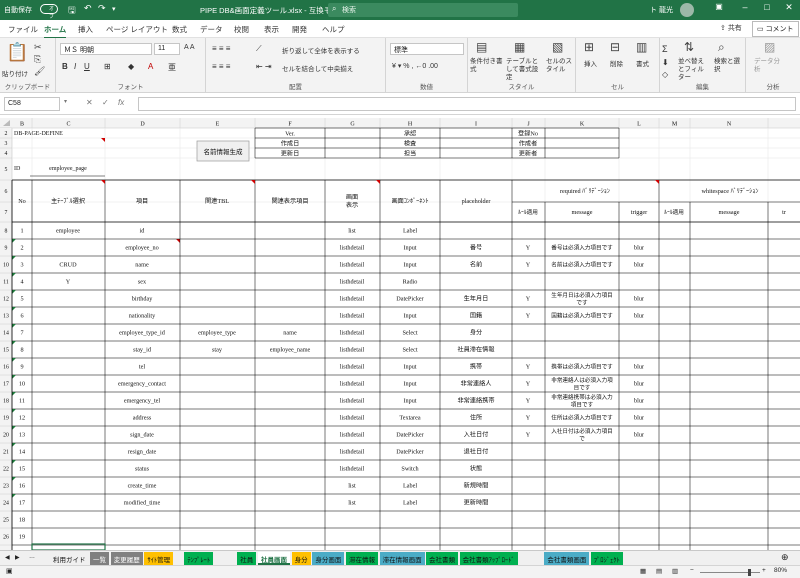 Image resolution: width=800 pixels, height=578 pixels. What do you see at coordinates (85, 29) in the screenshot?
I see `tab-insert: 挿入` at bounding box center [85, 29].